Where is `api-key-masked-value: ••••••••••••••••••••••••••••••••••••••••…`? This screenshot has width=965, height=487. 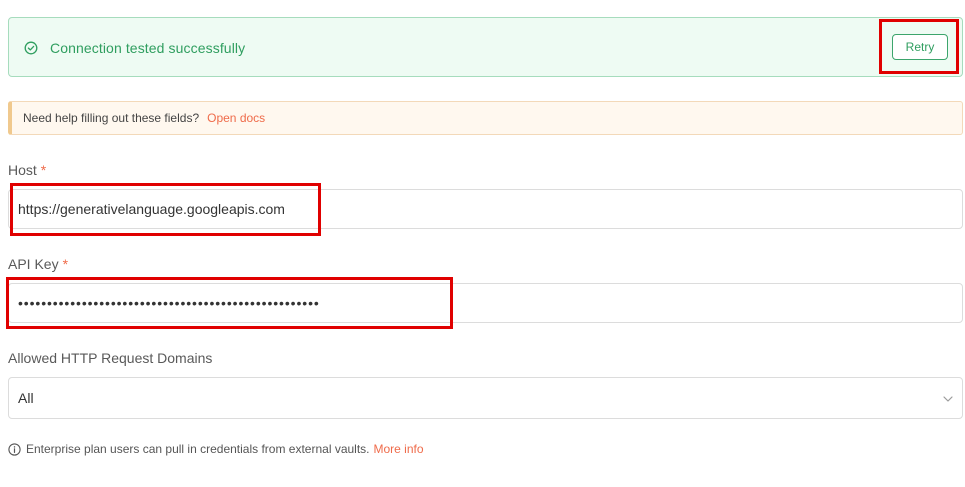 api-key-masked-value: ••••••••••••••••••••••••••••••••••••••••… is located at coordinates (169, 303).